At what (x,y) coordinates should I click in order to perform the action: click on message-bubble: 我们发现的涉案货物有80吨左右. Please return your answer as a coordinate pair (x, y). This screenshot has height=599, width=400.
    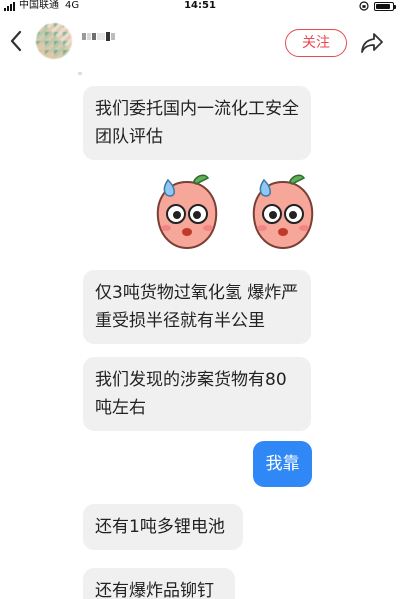
    Looking at the image, I should click on (197, 394).